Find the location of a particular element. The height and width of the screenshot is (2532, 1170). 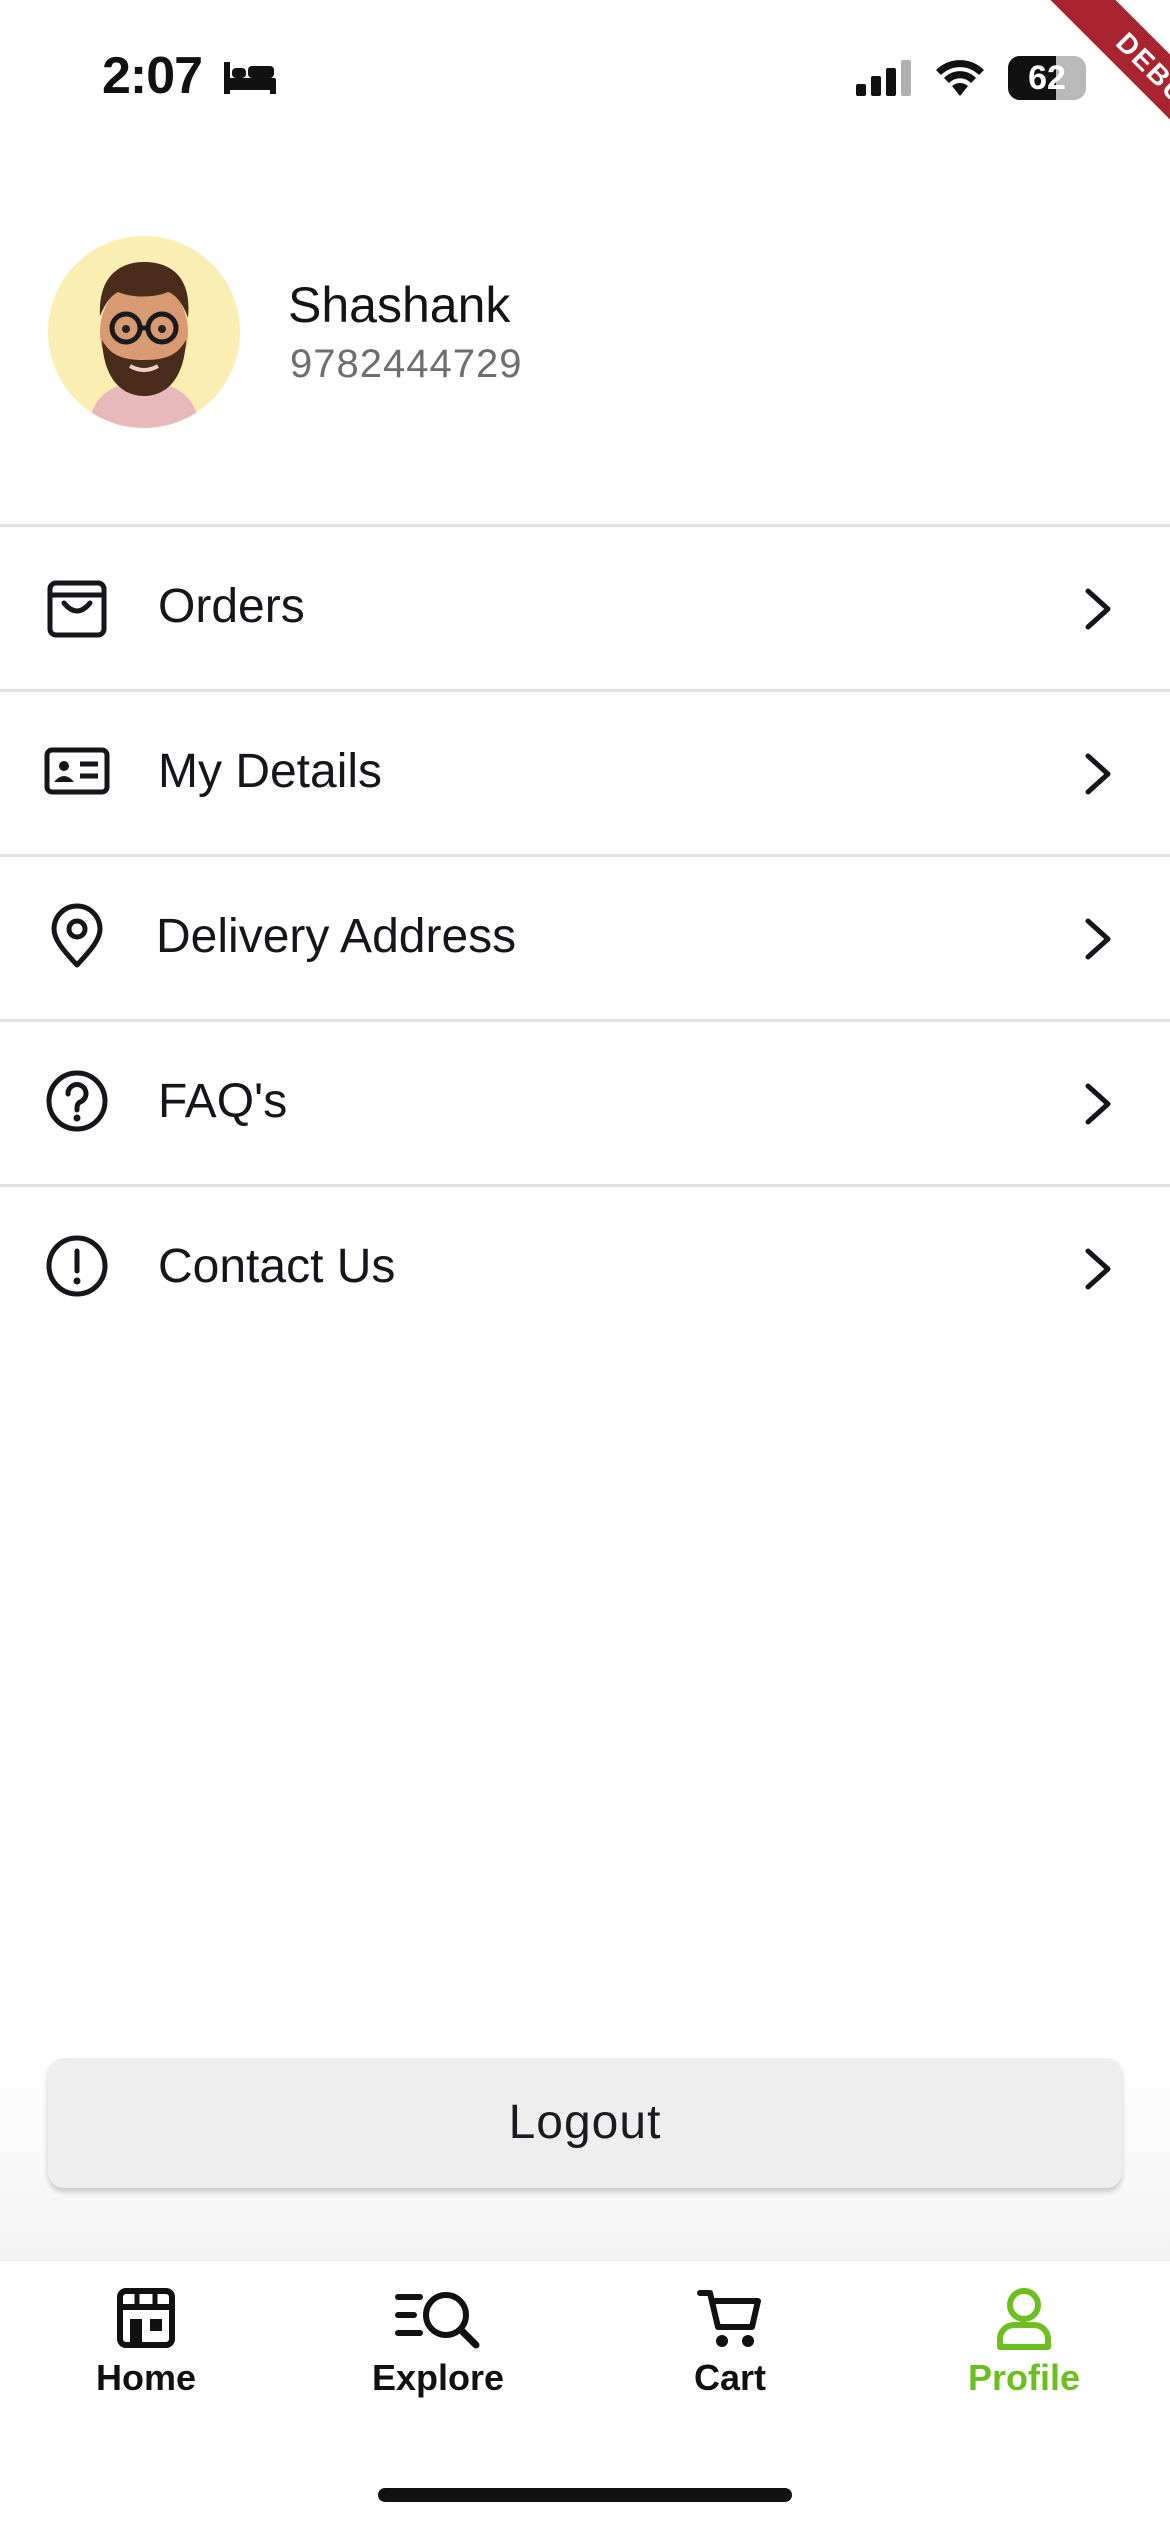

cart-icon is located at coordinates (729, 2318).